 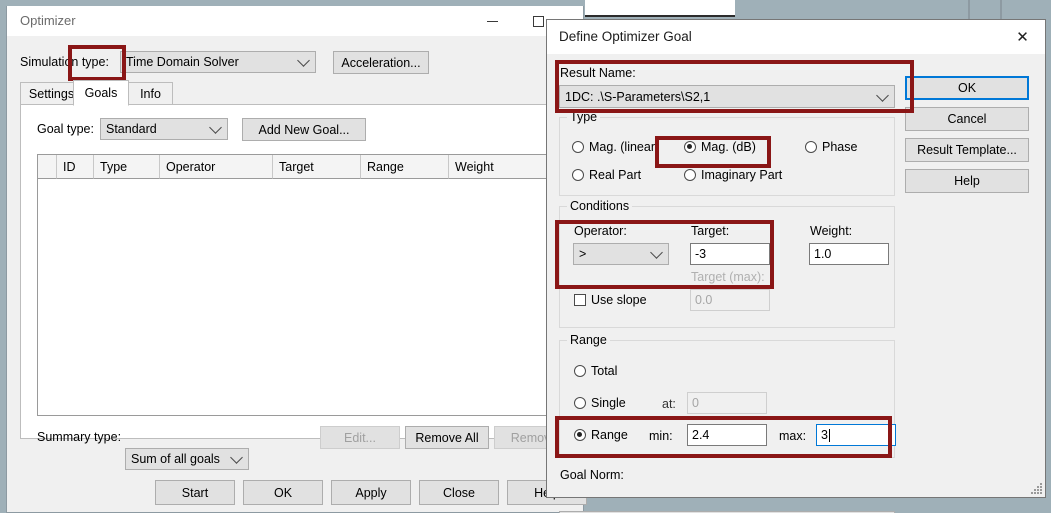 What do you see at coordinates (619, 300) in the screenshot?
I see `use-slope-label: Use slope` at bounding box center [619, 300].